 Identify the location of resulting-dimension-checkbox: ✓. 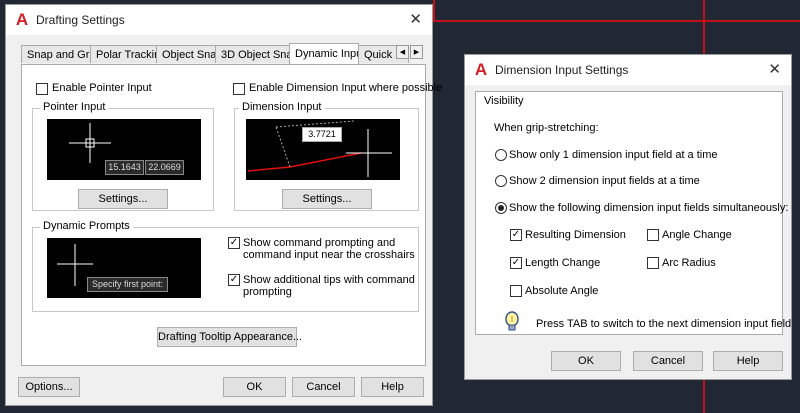
(516, 235).